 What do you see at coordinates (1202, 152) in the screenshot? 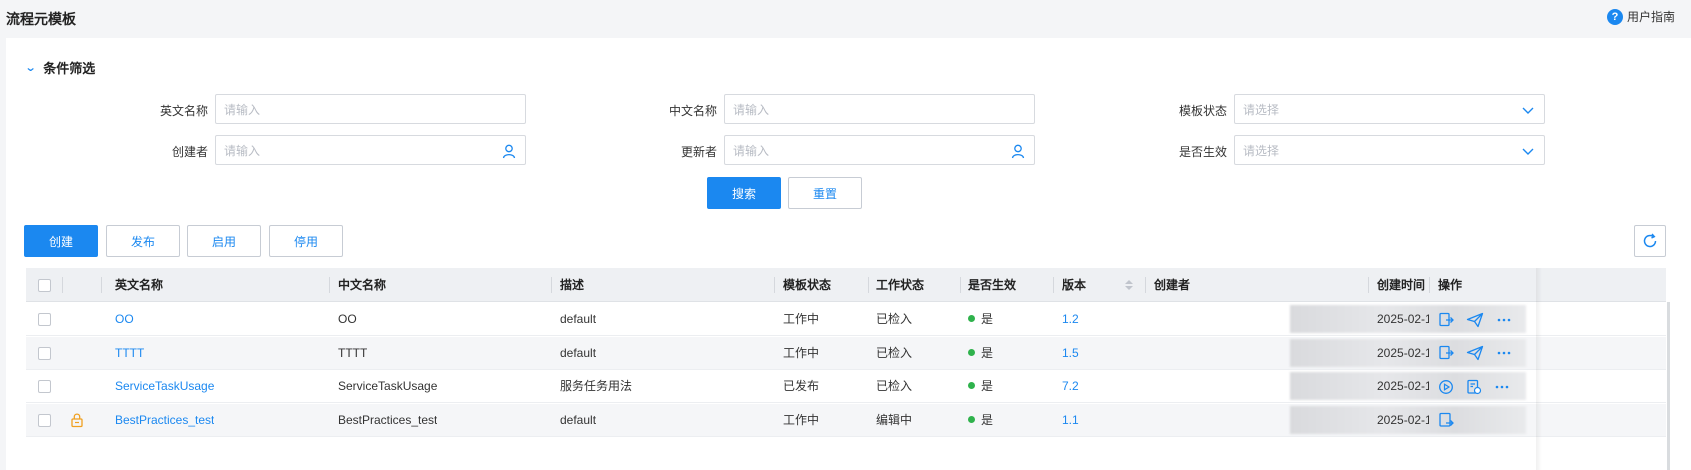
I see `effective-label: 是否生效` at bounding box center [1202, 152].